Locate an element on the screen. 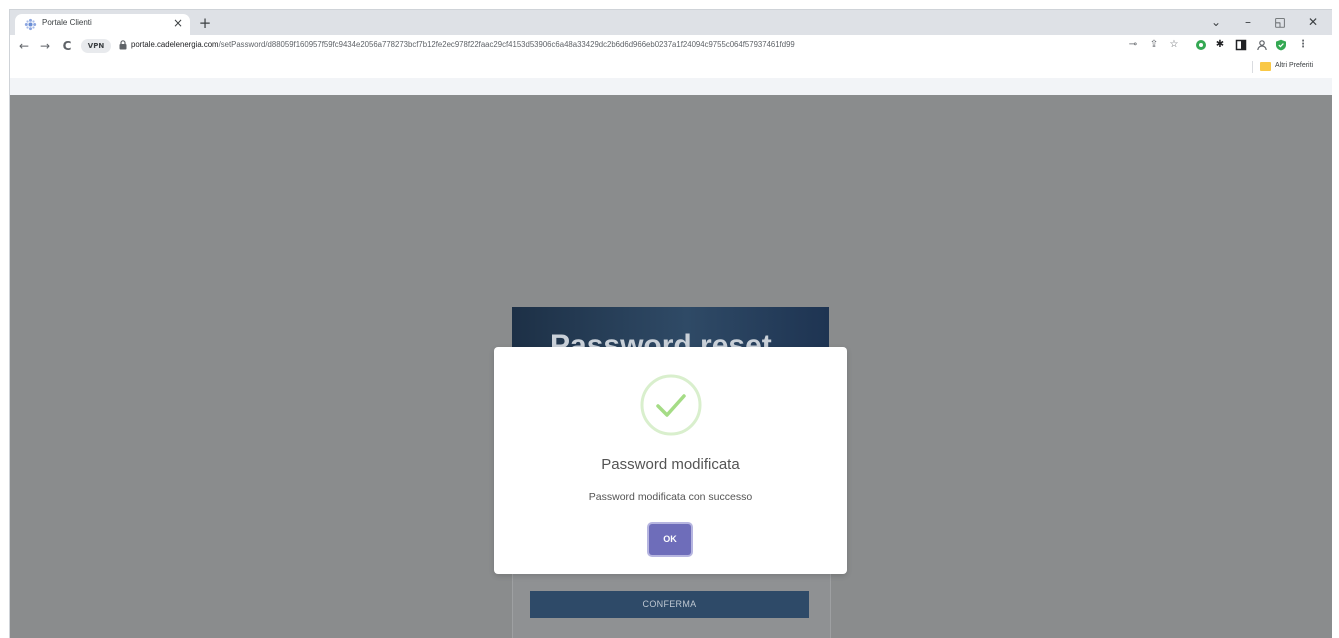  puzzle-icon: ✱ is located at coordinates (1220, 45).